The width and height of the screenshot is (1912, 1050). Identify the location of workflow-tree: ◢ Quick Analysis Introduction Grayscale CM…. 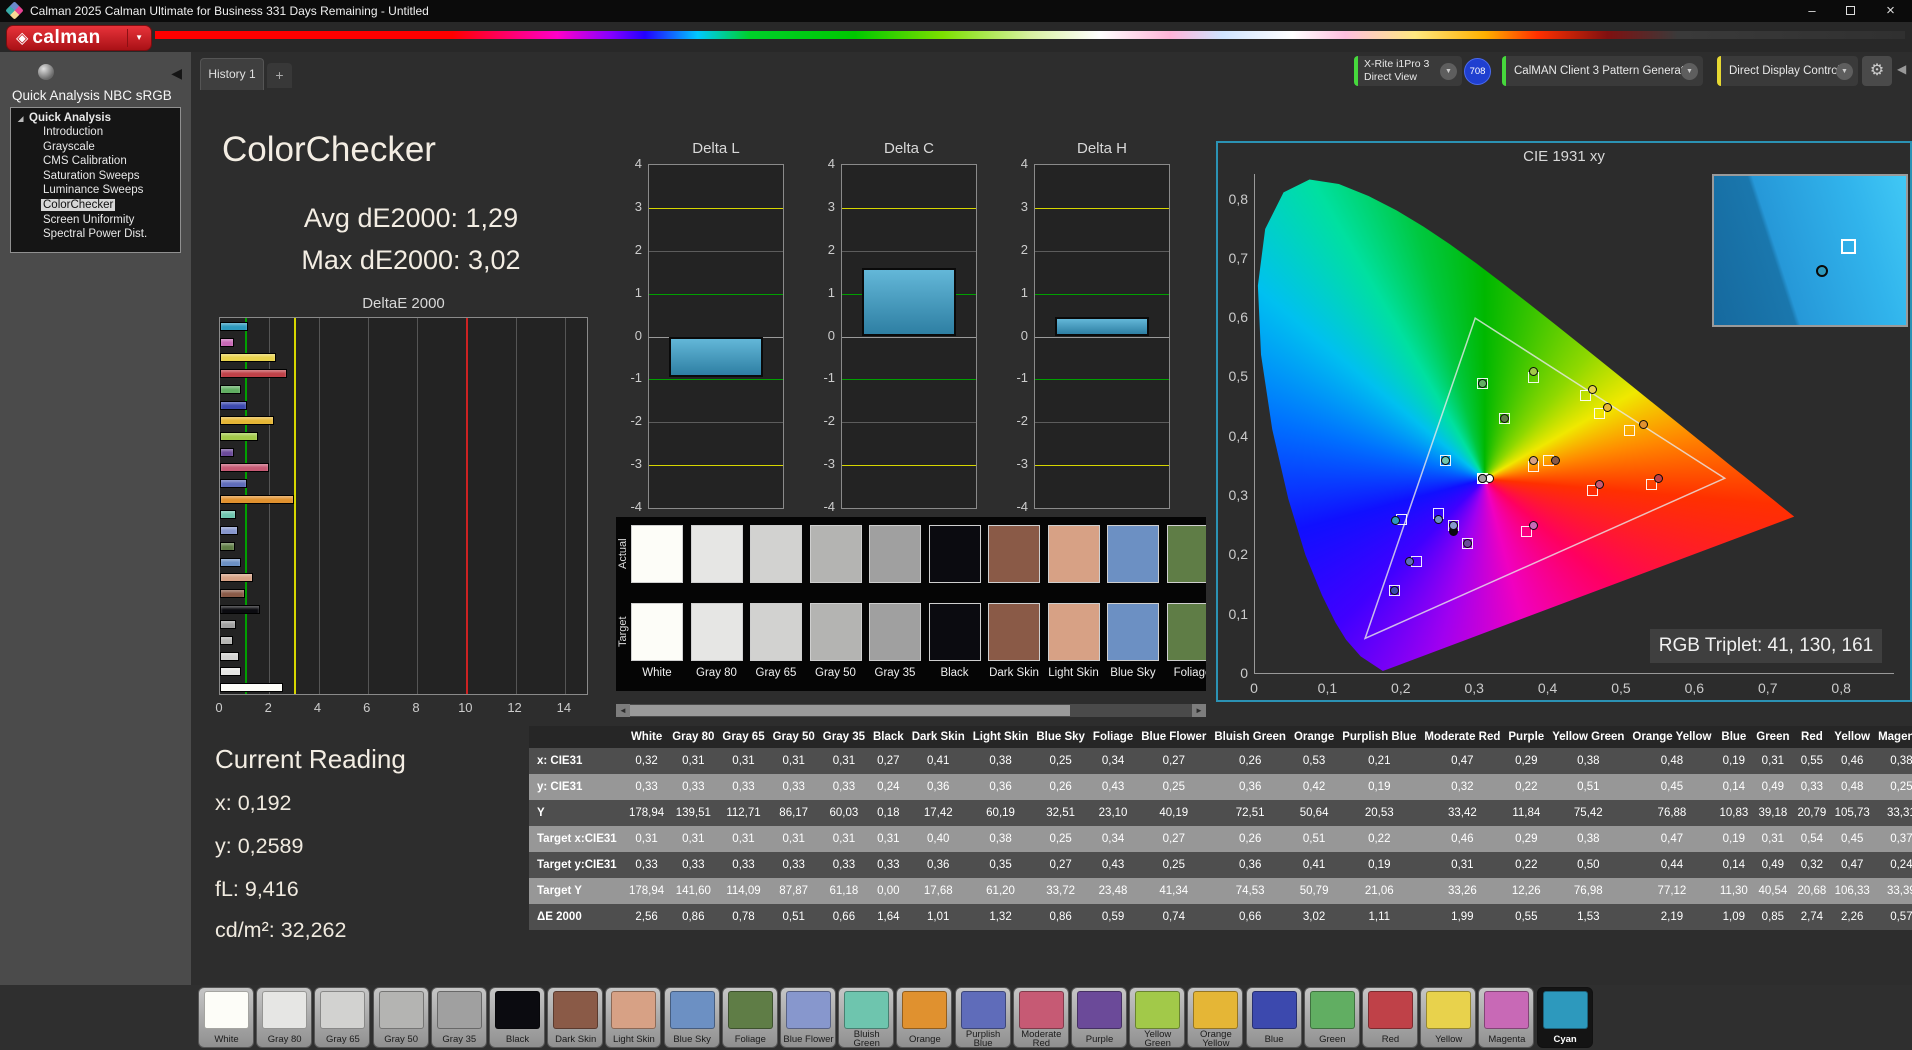
(95, 180).